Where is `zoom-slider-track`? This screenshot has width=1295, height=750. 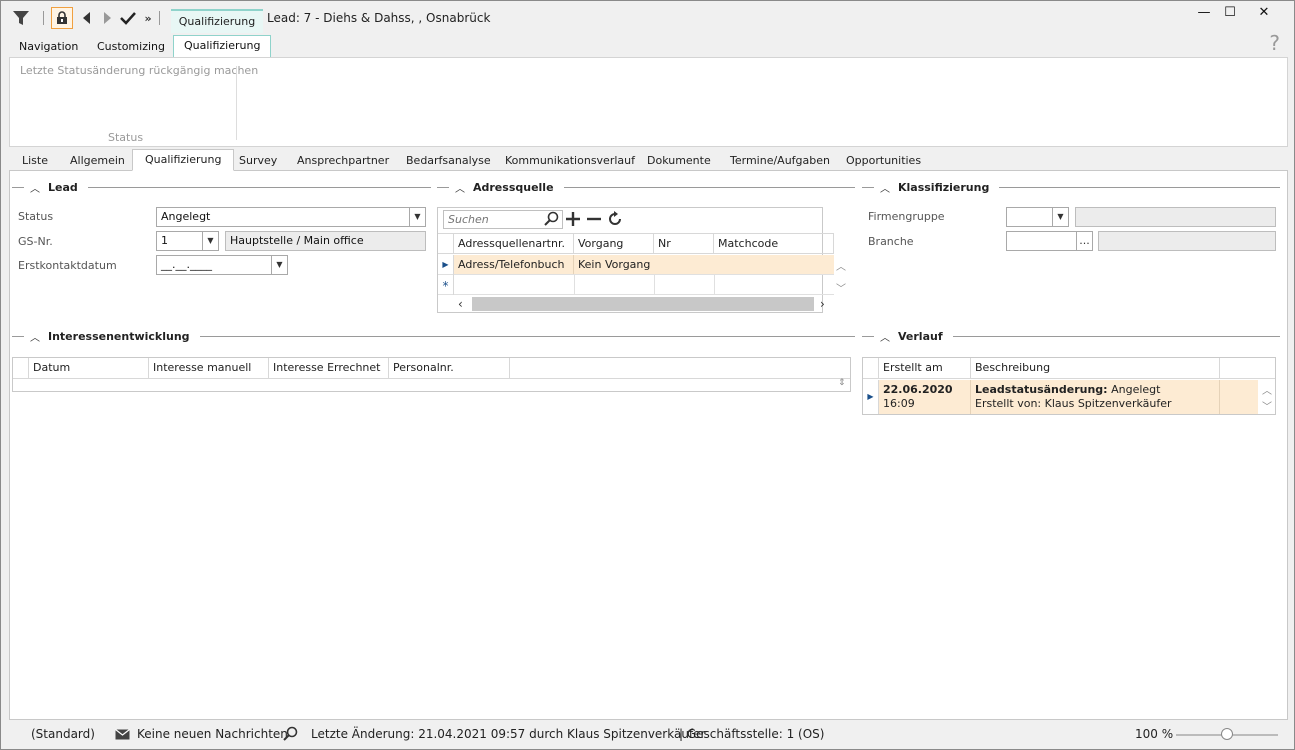 zoom-slider-track is located at coordinates (1227, 734).